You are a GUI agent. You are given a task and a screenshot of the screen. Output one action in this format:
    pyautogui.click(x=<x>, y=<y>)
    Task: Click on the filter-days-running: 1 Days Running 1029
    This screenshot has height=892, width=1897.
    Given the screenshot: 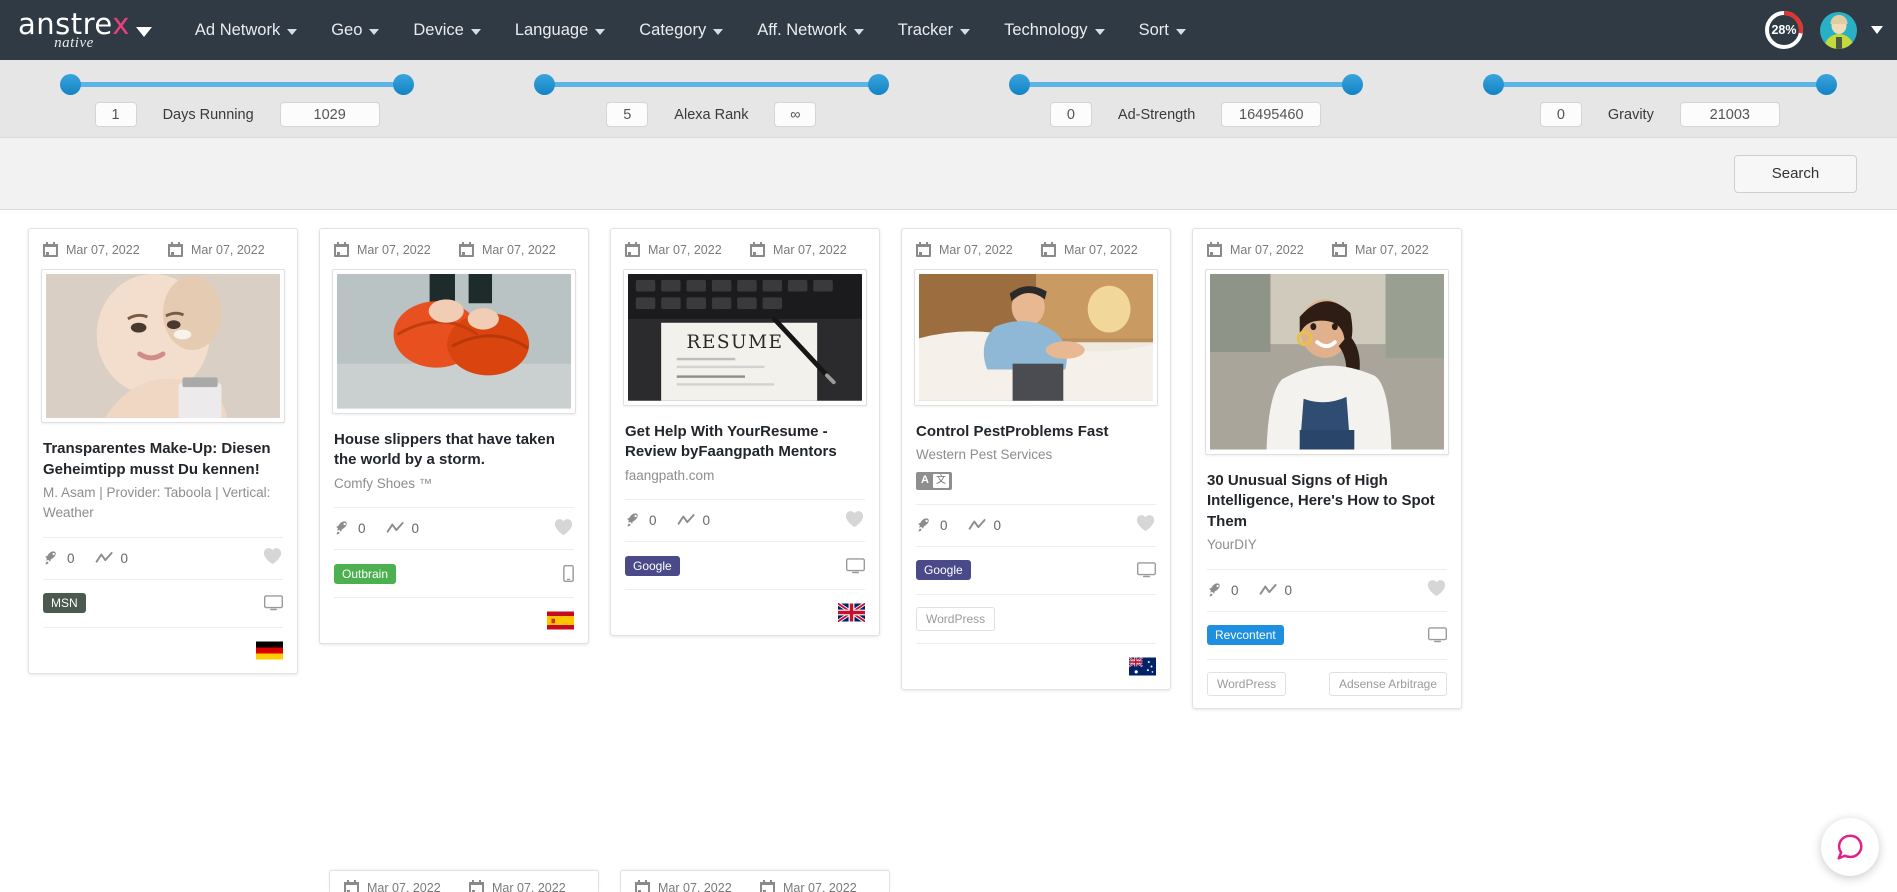 What is the action you would take?
    pyautogui.click(x=237, y=93)
    